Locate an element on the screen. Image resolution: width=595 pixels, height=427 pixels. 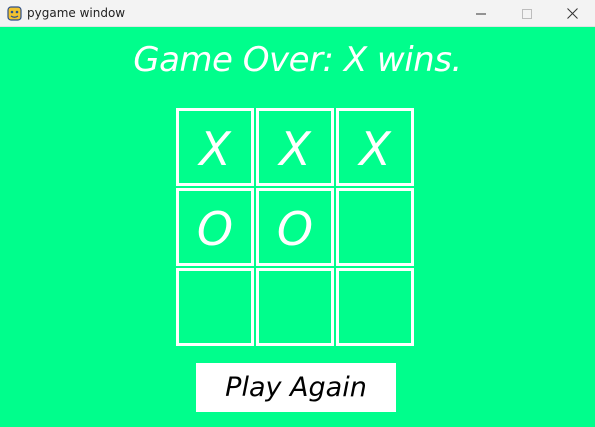
title-bar: pygame window is located at coordinates (297, 13).